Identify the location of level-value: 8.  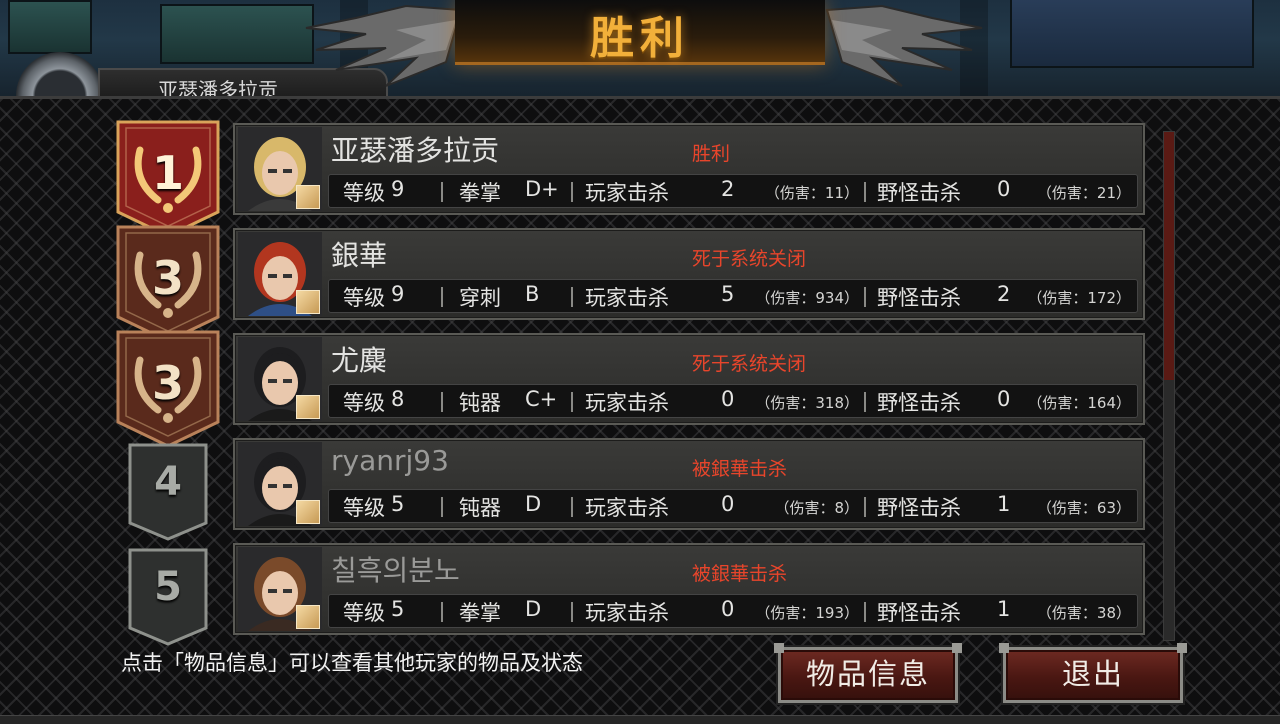
(398, 399).